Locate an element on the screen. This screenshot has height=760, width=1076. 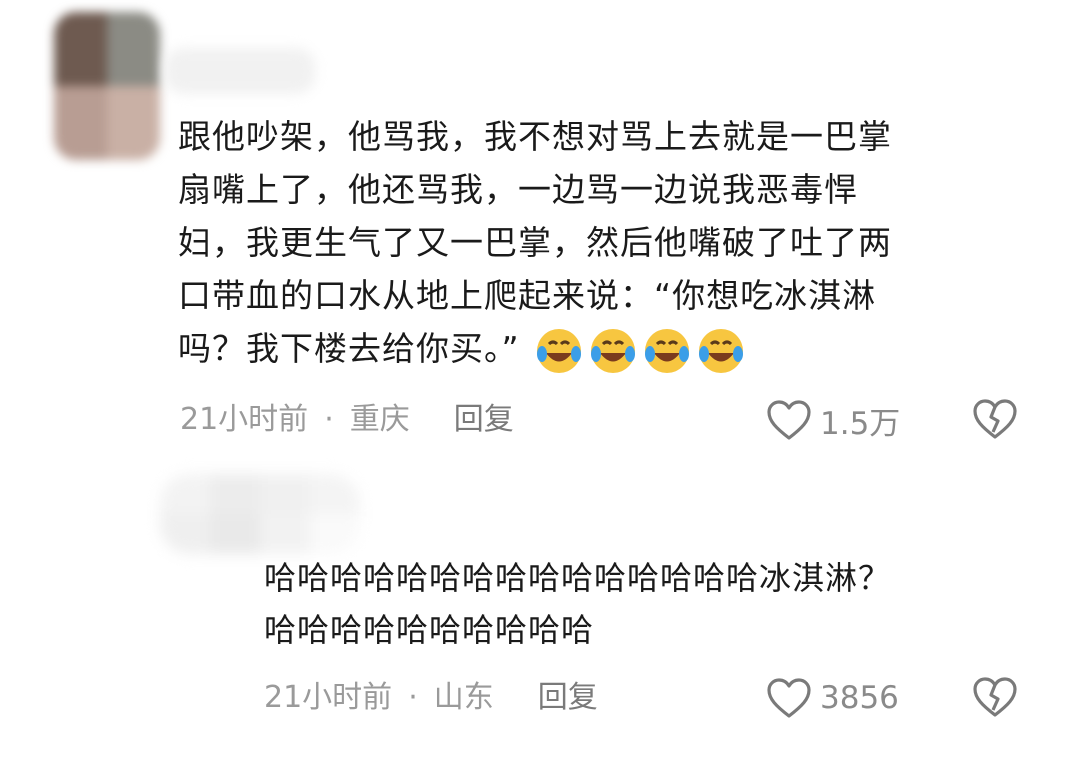
reply-body: 哈哈哈哈哈哈哈哈哈哈哈哈哈哈哈冰淇淋？ 哈哈哈哈哈哈哈哈哈哈 is located at coordinates (578, 604).